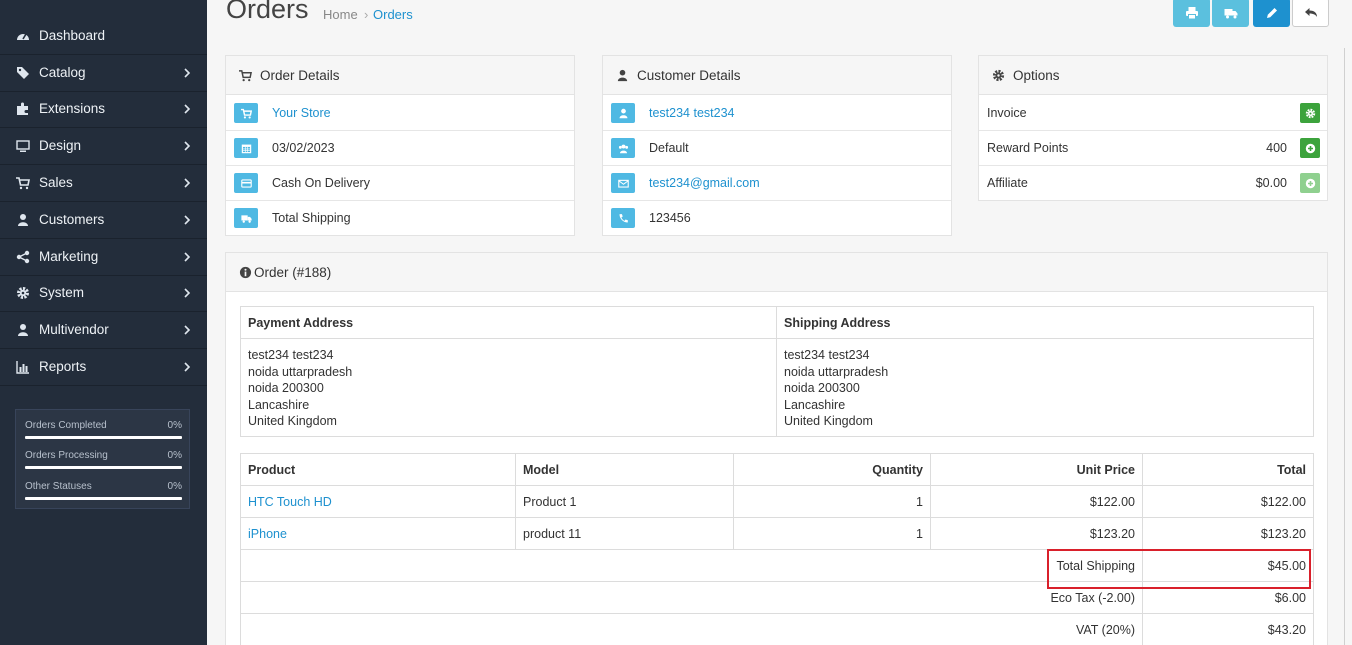 The image size is (1352, 645). Describe the element at coordinates (1271, 13) in the screenshot. I see `edit-button` at that location.